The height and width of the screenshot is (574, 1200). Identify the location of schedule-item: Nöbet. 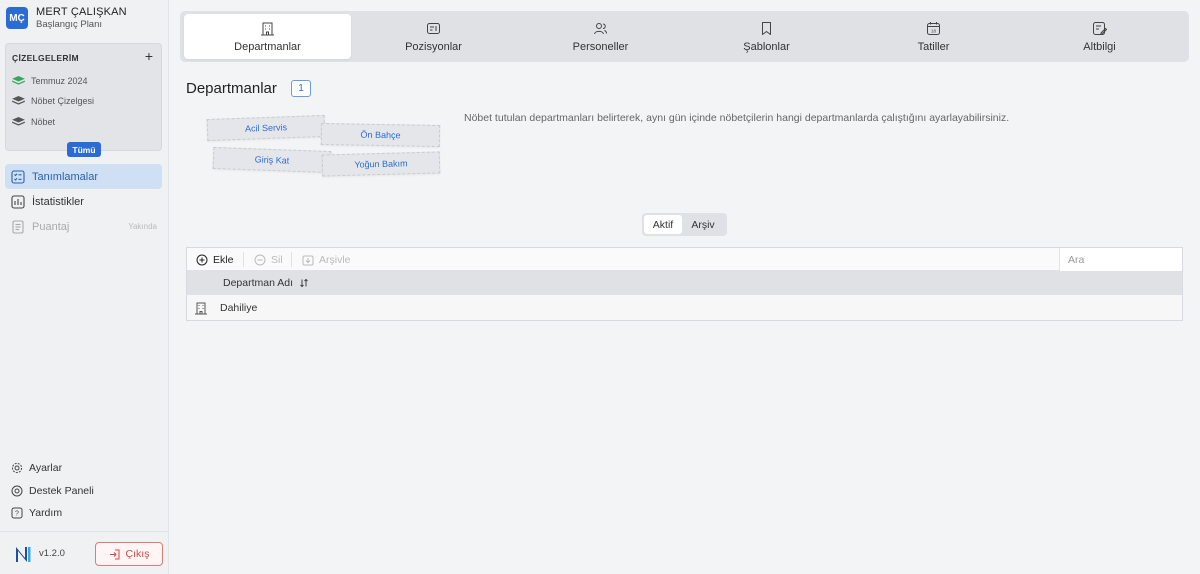
(33, 122).